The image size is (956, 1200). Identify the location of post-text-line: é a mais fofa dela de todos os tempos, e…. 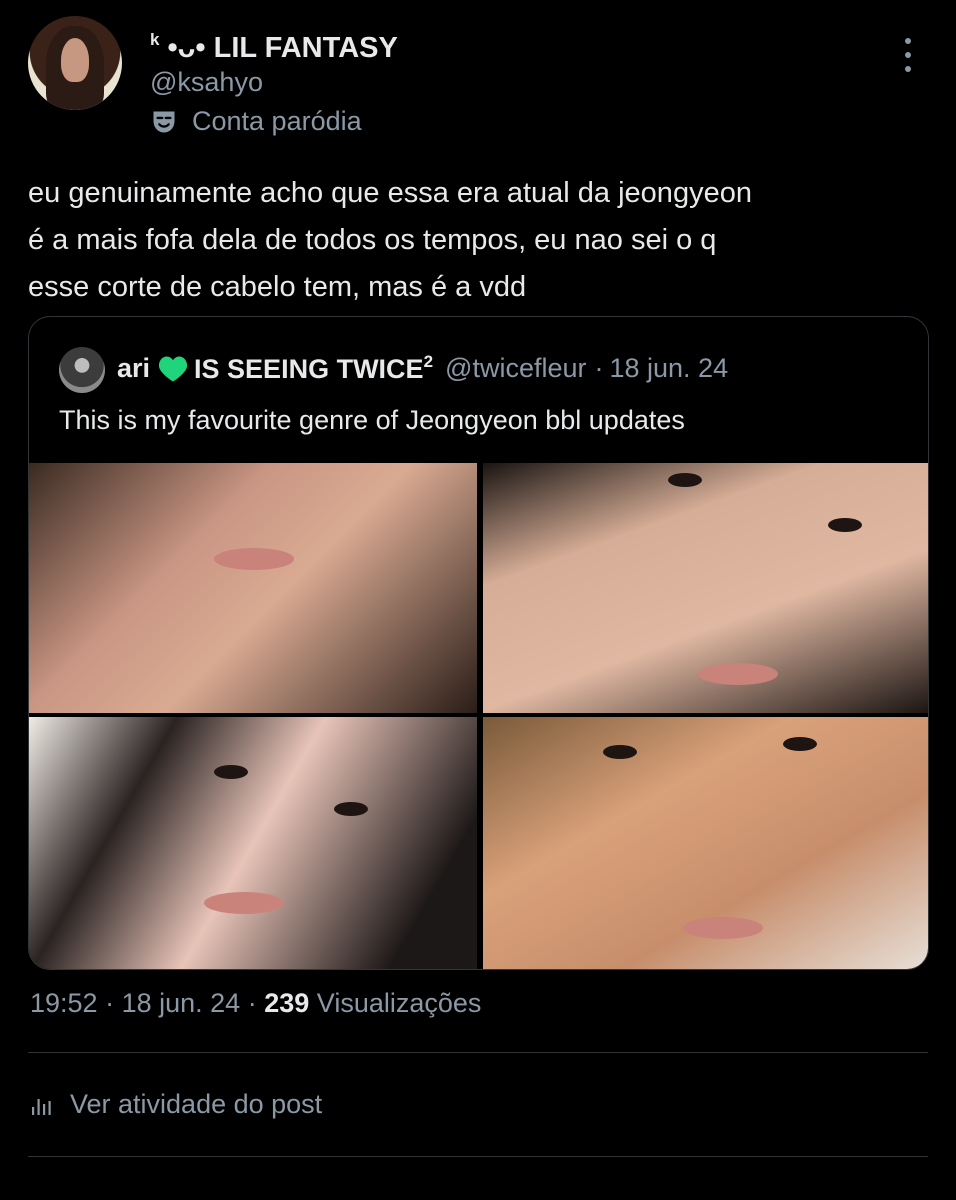
(372, 240).